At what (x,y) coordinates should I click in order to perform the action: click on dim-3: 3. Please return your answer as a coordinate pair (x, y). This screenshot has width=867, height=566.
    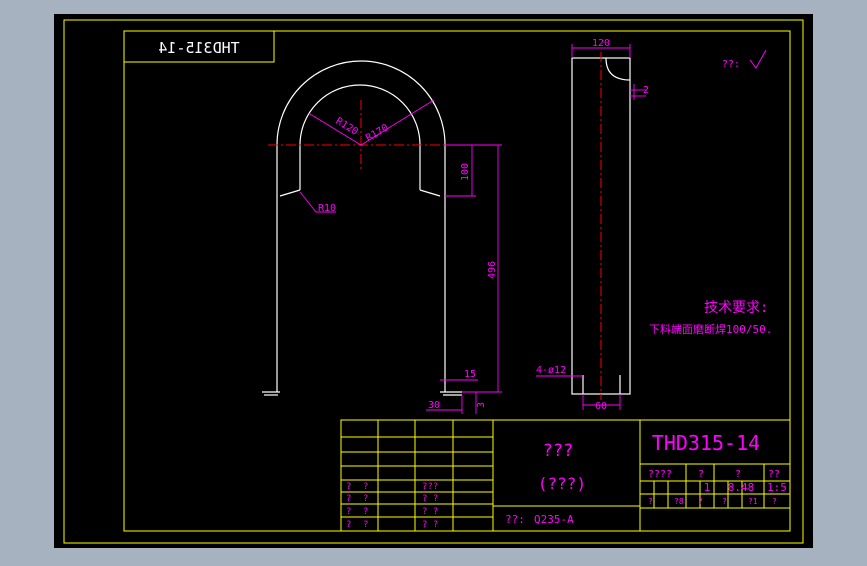
    Looking at the image, I should click on (481, 405).